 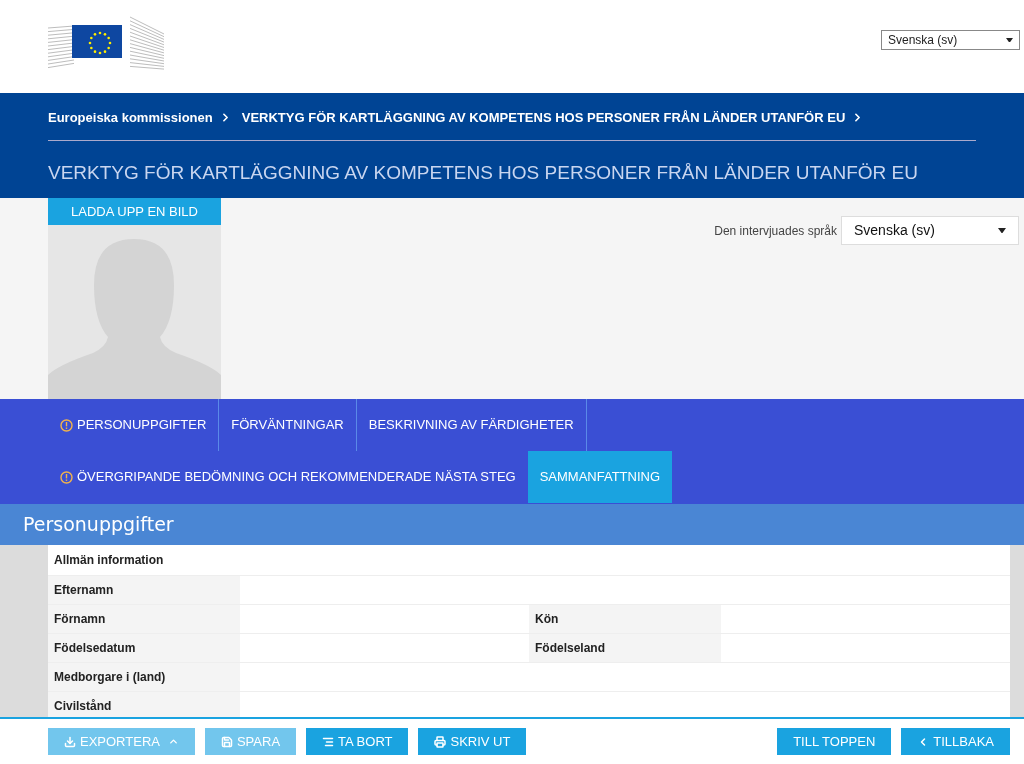 What do you see at coordinates (483, 172) in the screenshot?
I see `page-title: VERKTYG FÖR KARTLÄGGNING AV KOMPETENS HOS PERSONER FRÅN LÄNDER UTANFÖR EU` at bounding box center [483, 172].